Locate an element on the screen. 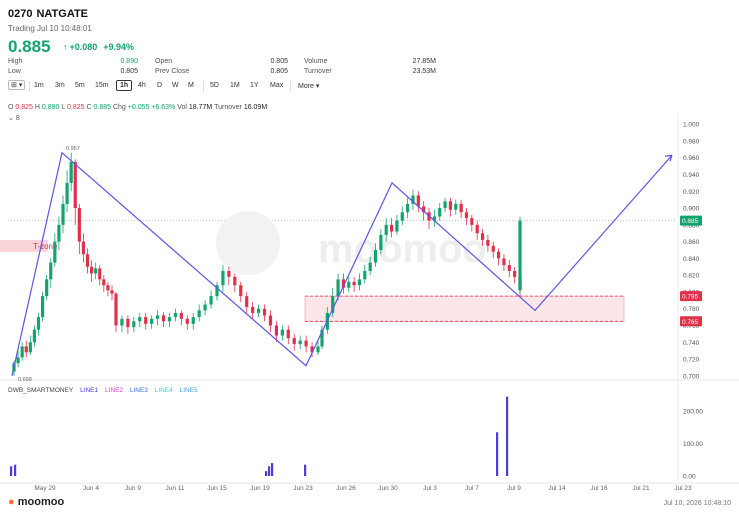 This screenshot has width=739, height=515. current-price-tag is located at coordinates (691, 220).